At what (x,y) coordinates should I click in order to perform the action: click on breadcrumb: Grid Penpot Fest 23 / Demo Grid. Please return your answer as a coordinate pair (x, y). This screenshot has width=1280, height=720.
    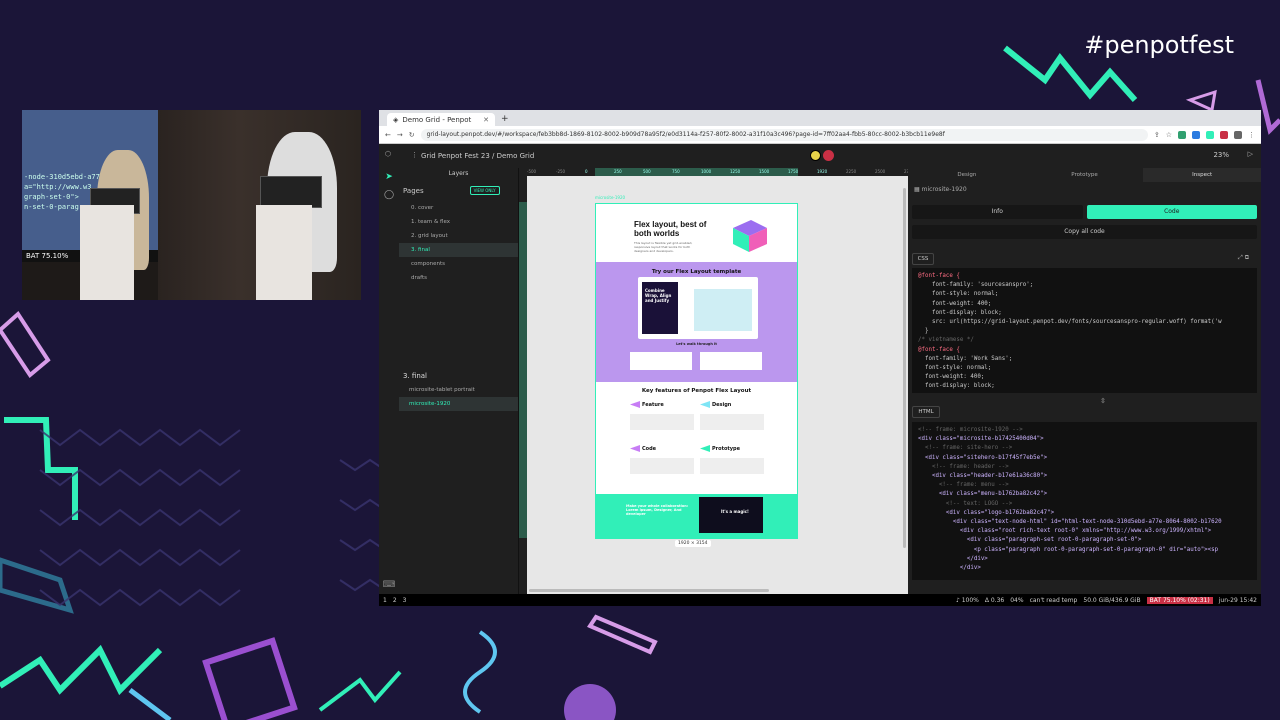
    Looking at the image, I should click on (477, 156).